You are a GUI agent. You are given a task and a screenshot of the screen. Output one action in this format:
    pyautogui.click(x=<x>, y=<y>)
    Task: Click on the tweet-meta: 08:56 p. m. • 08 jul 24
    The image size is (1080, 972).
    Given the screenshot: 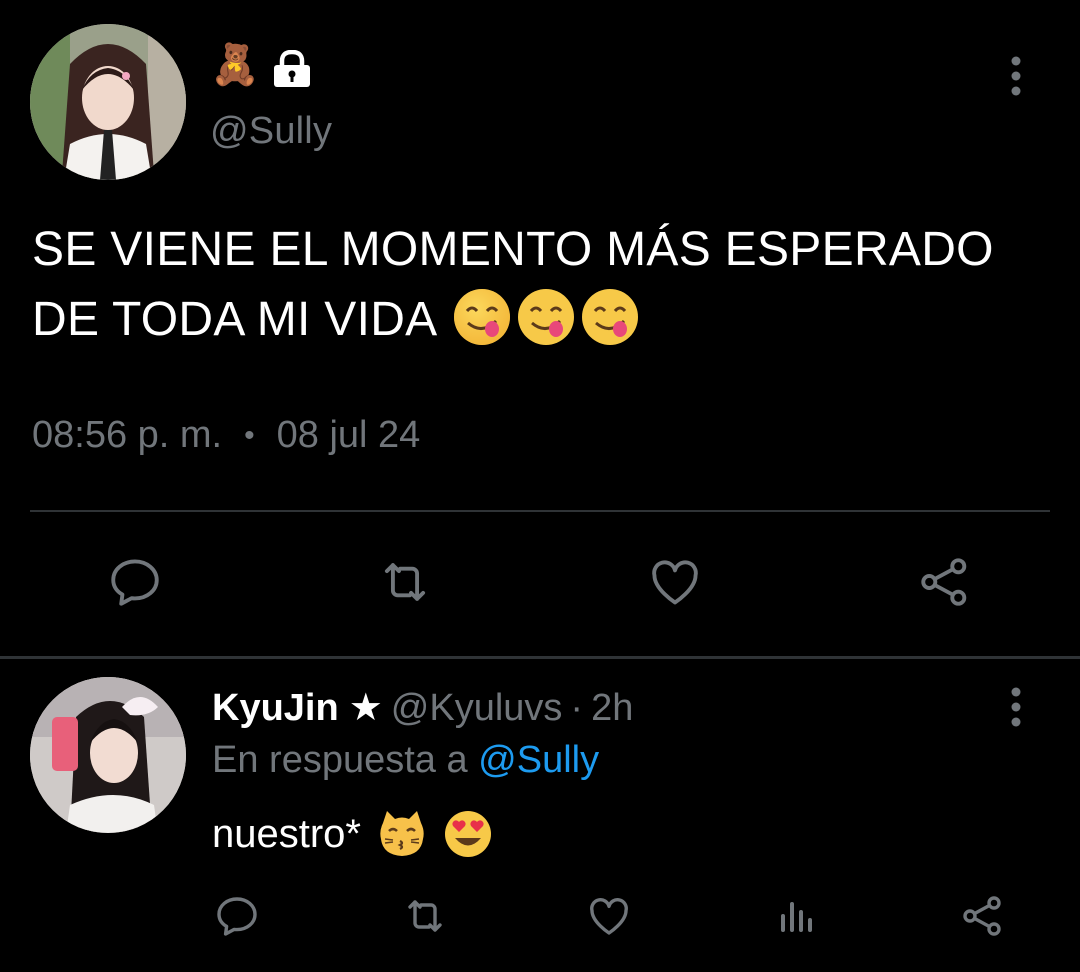 What is the action you would take?
    pyautogui.click(x=226, y=435)
    